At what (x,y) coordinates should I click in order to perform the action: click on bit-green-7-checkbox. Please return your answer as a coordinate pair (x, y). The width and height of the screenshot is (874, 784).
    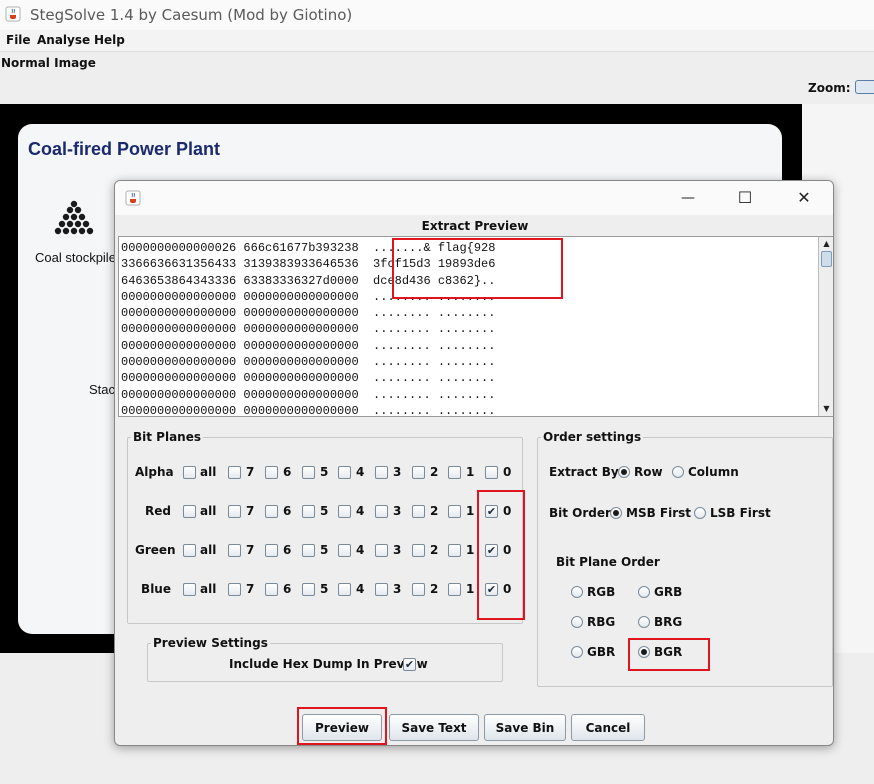
    Looking at the image, I should click on (234, 550).